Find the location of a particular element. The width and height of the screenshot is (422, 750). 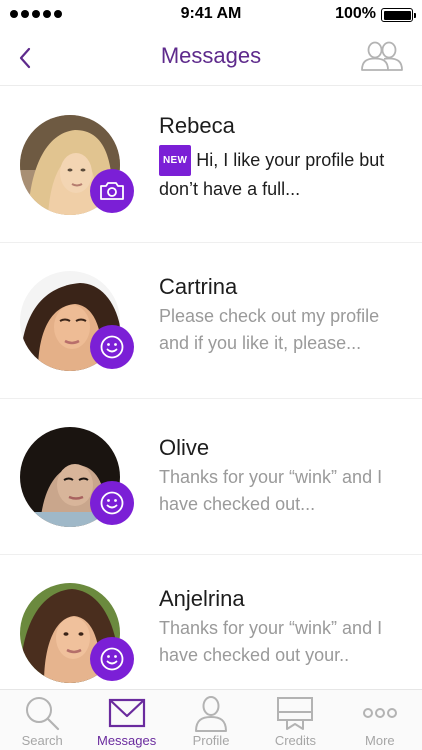

contact-name: Anjelrina is located at coordinates (202, 598).